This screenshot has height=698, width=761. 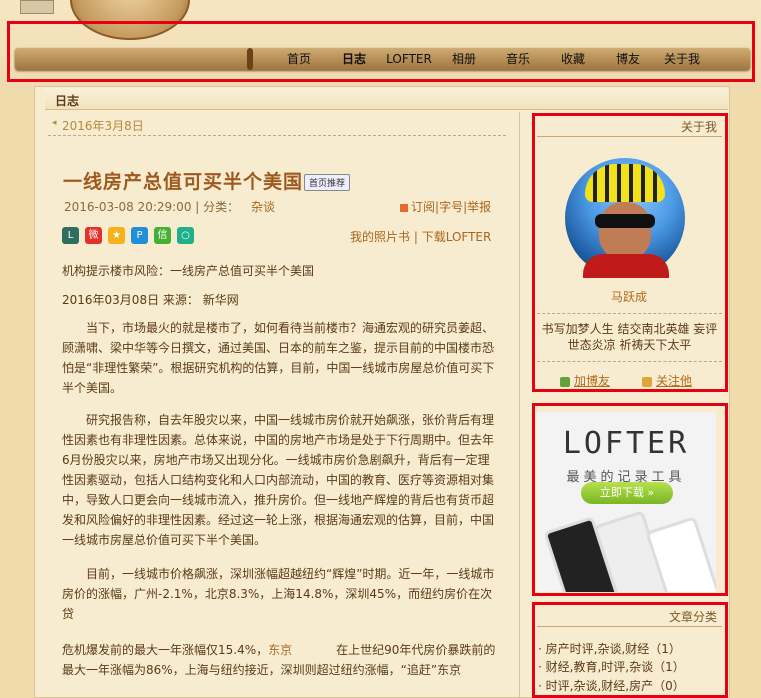 What do you see at coordinates (152, 207) in the screenshot?
I see `post-timestamp: 2016-03-08 20:29:00 | 分类：` at bounding box center [152, 207].